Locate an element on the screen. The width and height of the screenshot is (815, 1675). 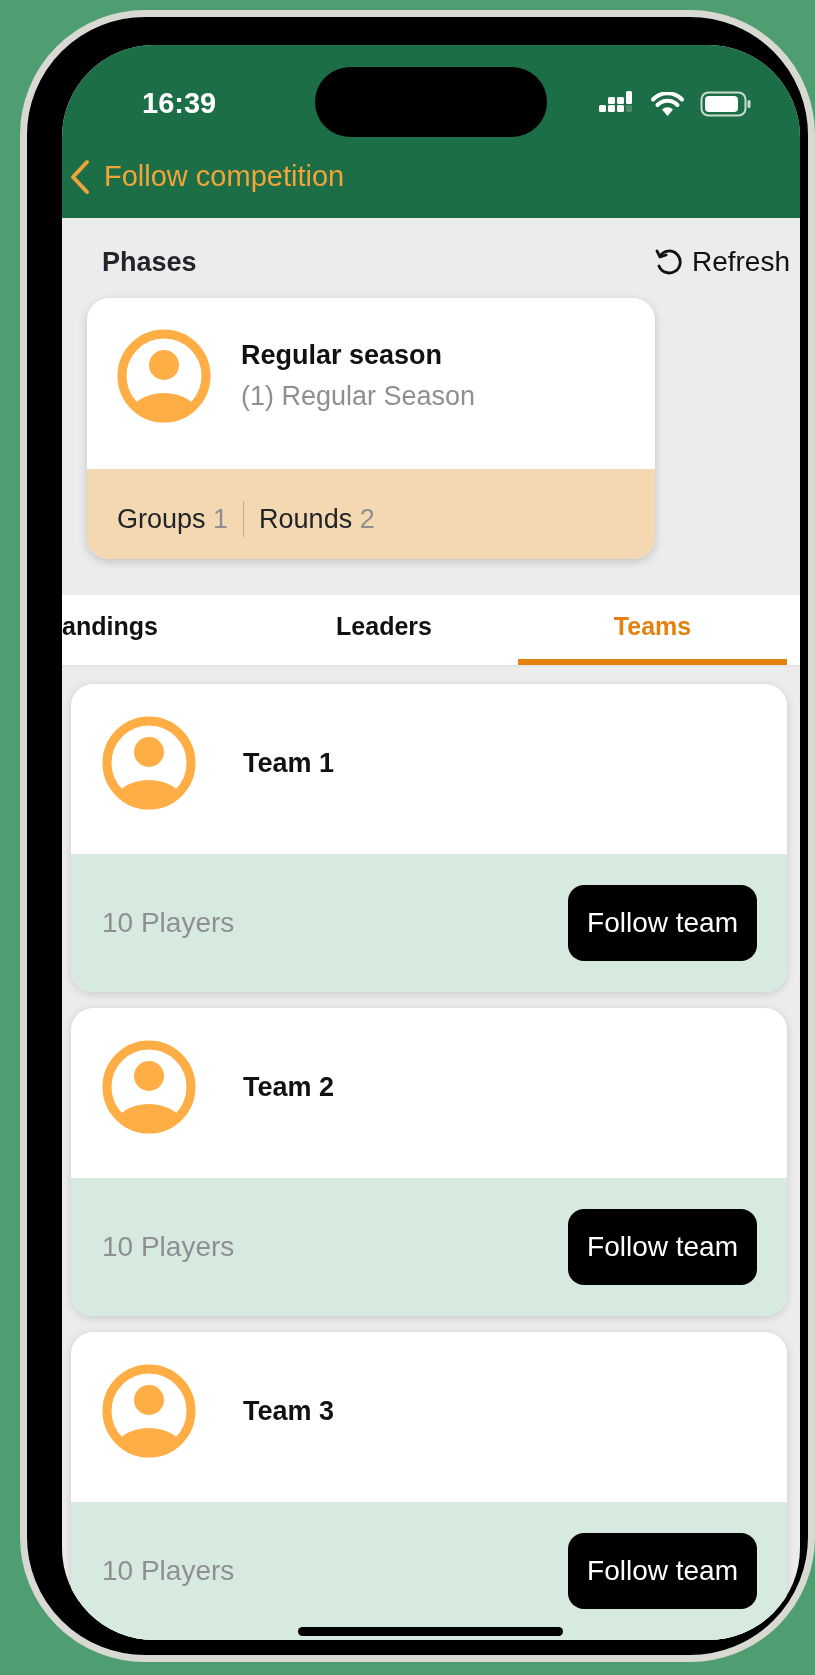
wifi-icon is located at coordinates (667, 104).